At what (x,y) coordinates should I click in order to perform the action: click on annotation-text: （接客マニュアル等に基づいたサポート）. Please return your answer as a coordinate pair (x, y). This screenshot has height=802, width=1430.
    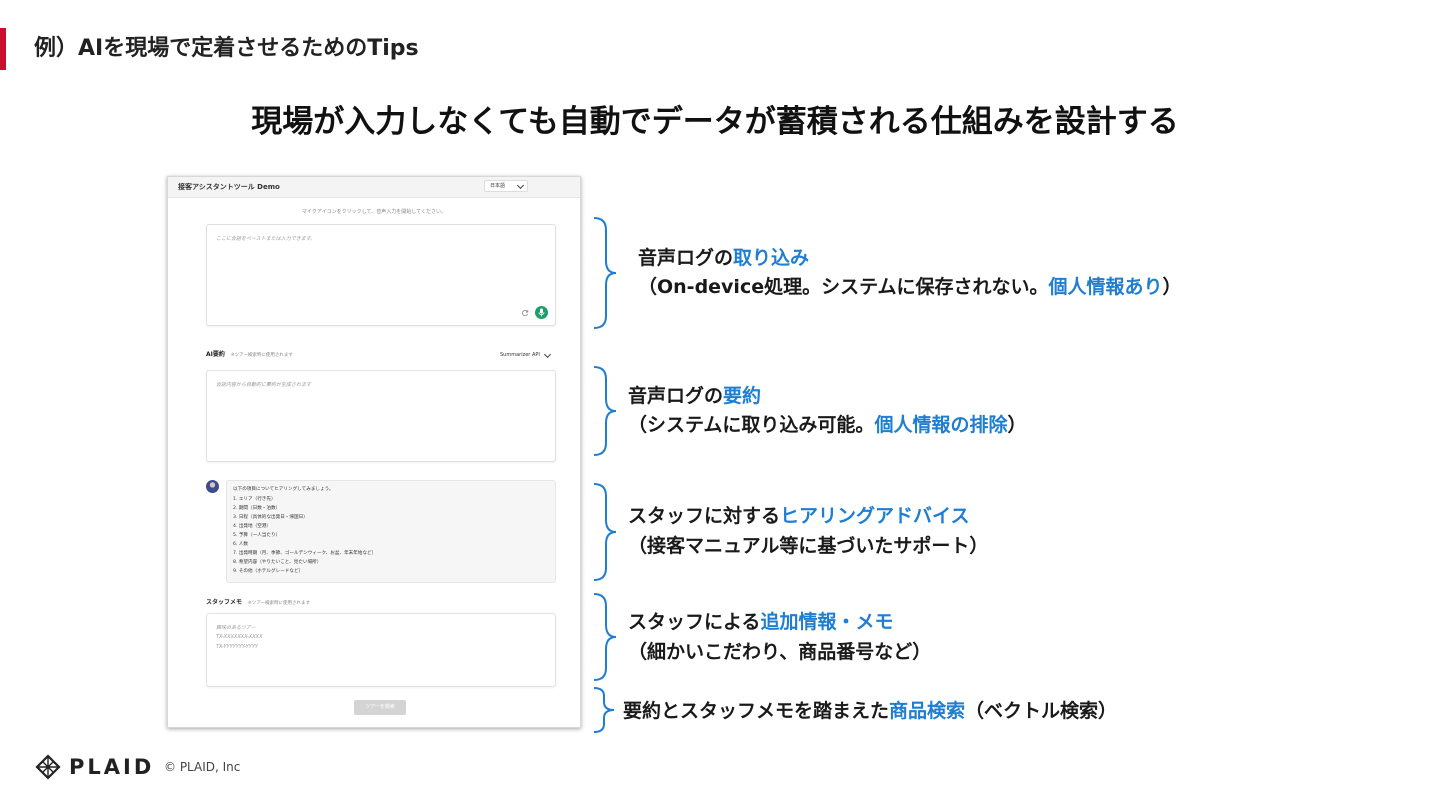
    Looking at the image, I should click on (808, 546).